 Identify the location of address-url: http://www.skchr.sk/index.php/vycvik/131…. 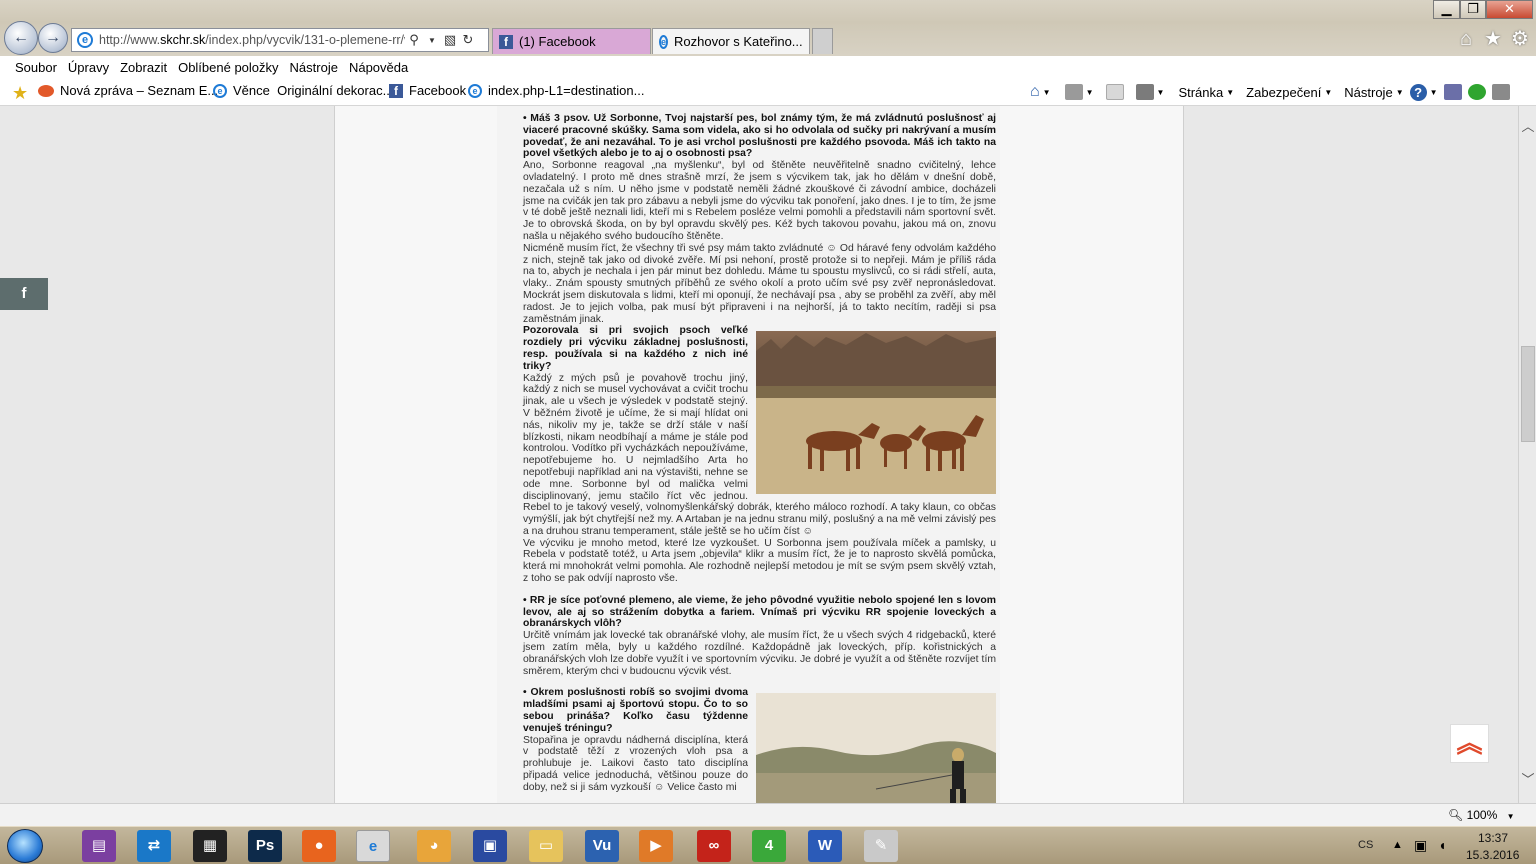
(252, 40).